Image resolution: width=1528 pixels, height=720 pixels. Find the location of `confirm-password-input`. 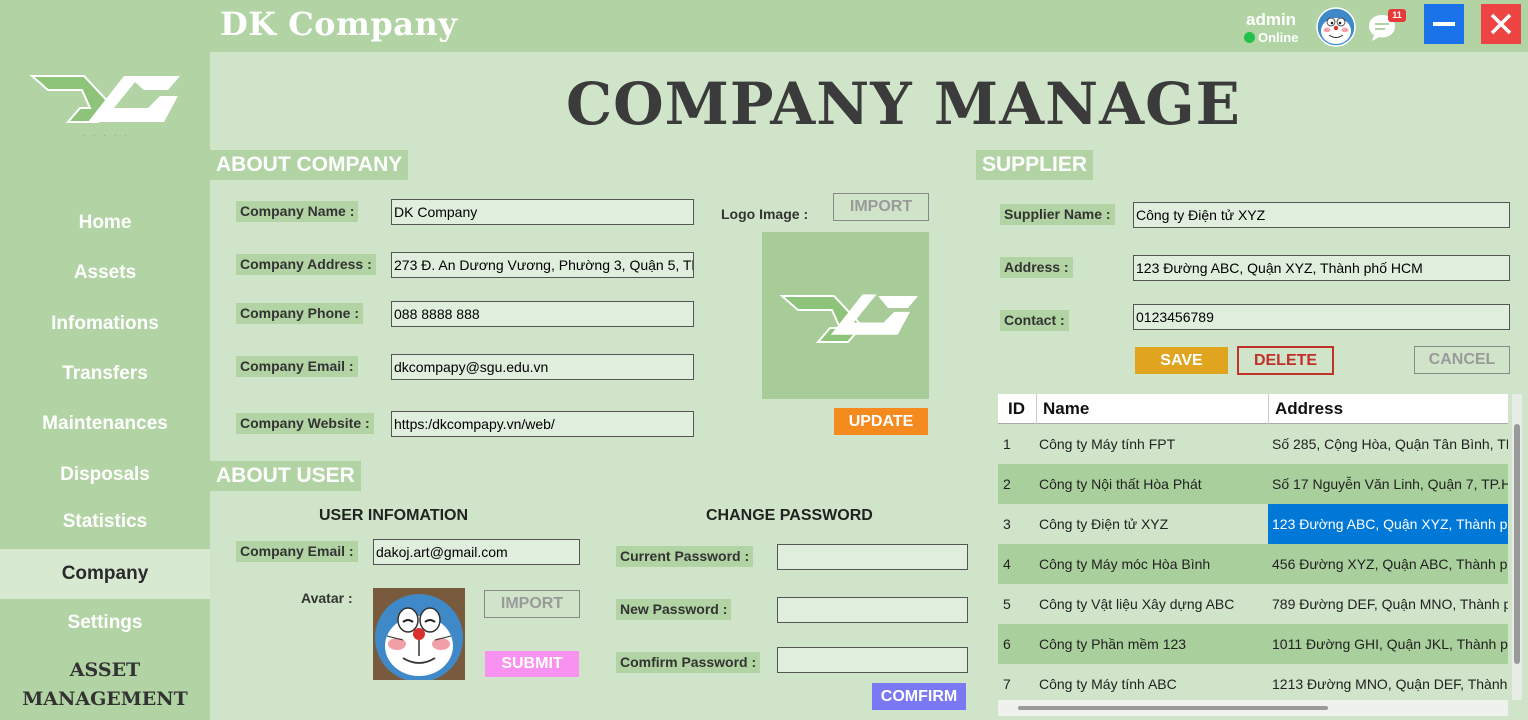

confirm-password-input is located at coordinates (872, 660).